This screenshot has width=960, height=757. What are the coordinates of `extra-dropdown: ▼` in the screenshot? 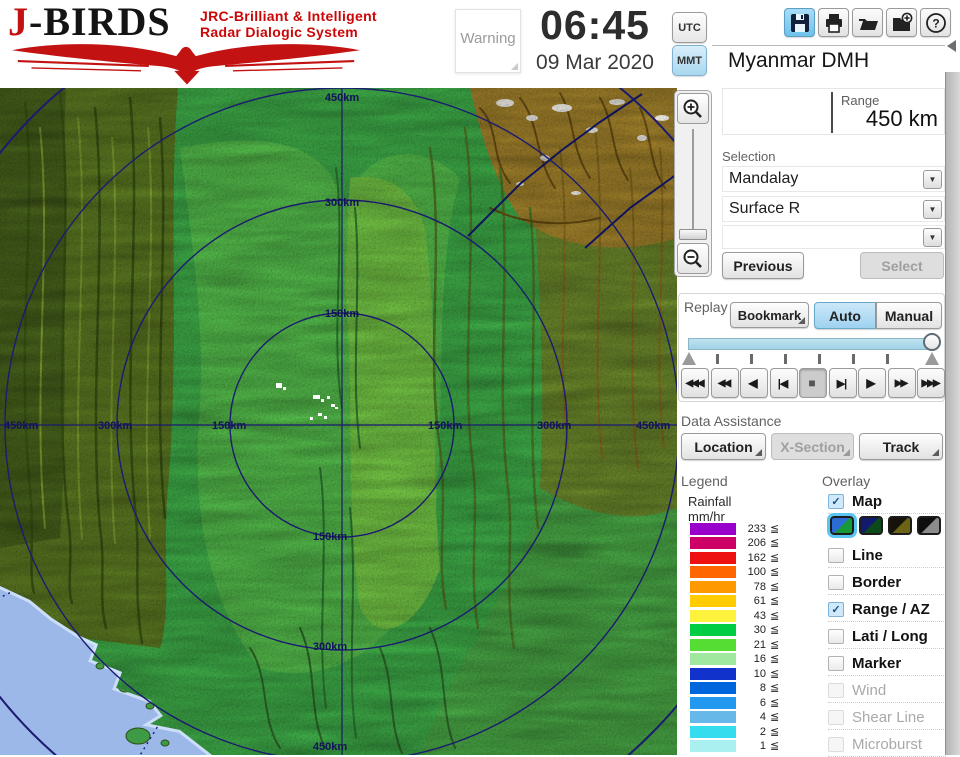 It's located at (833, 237).